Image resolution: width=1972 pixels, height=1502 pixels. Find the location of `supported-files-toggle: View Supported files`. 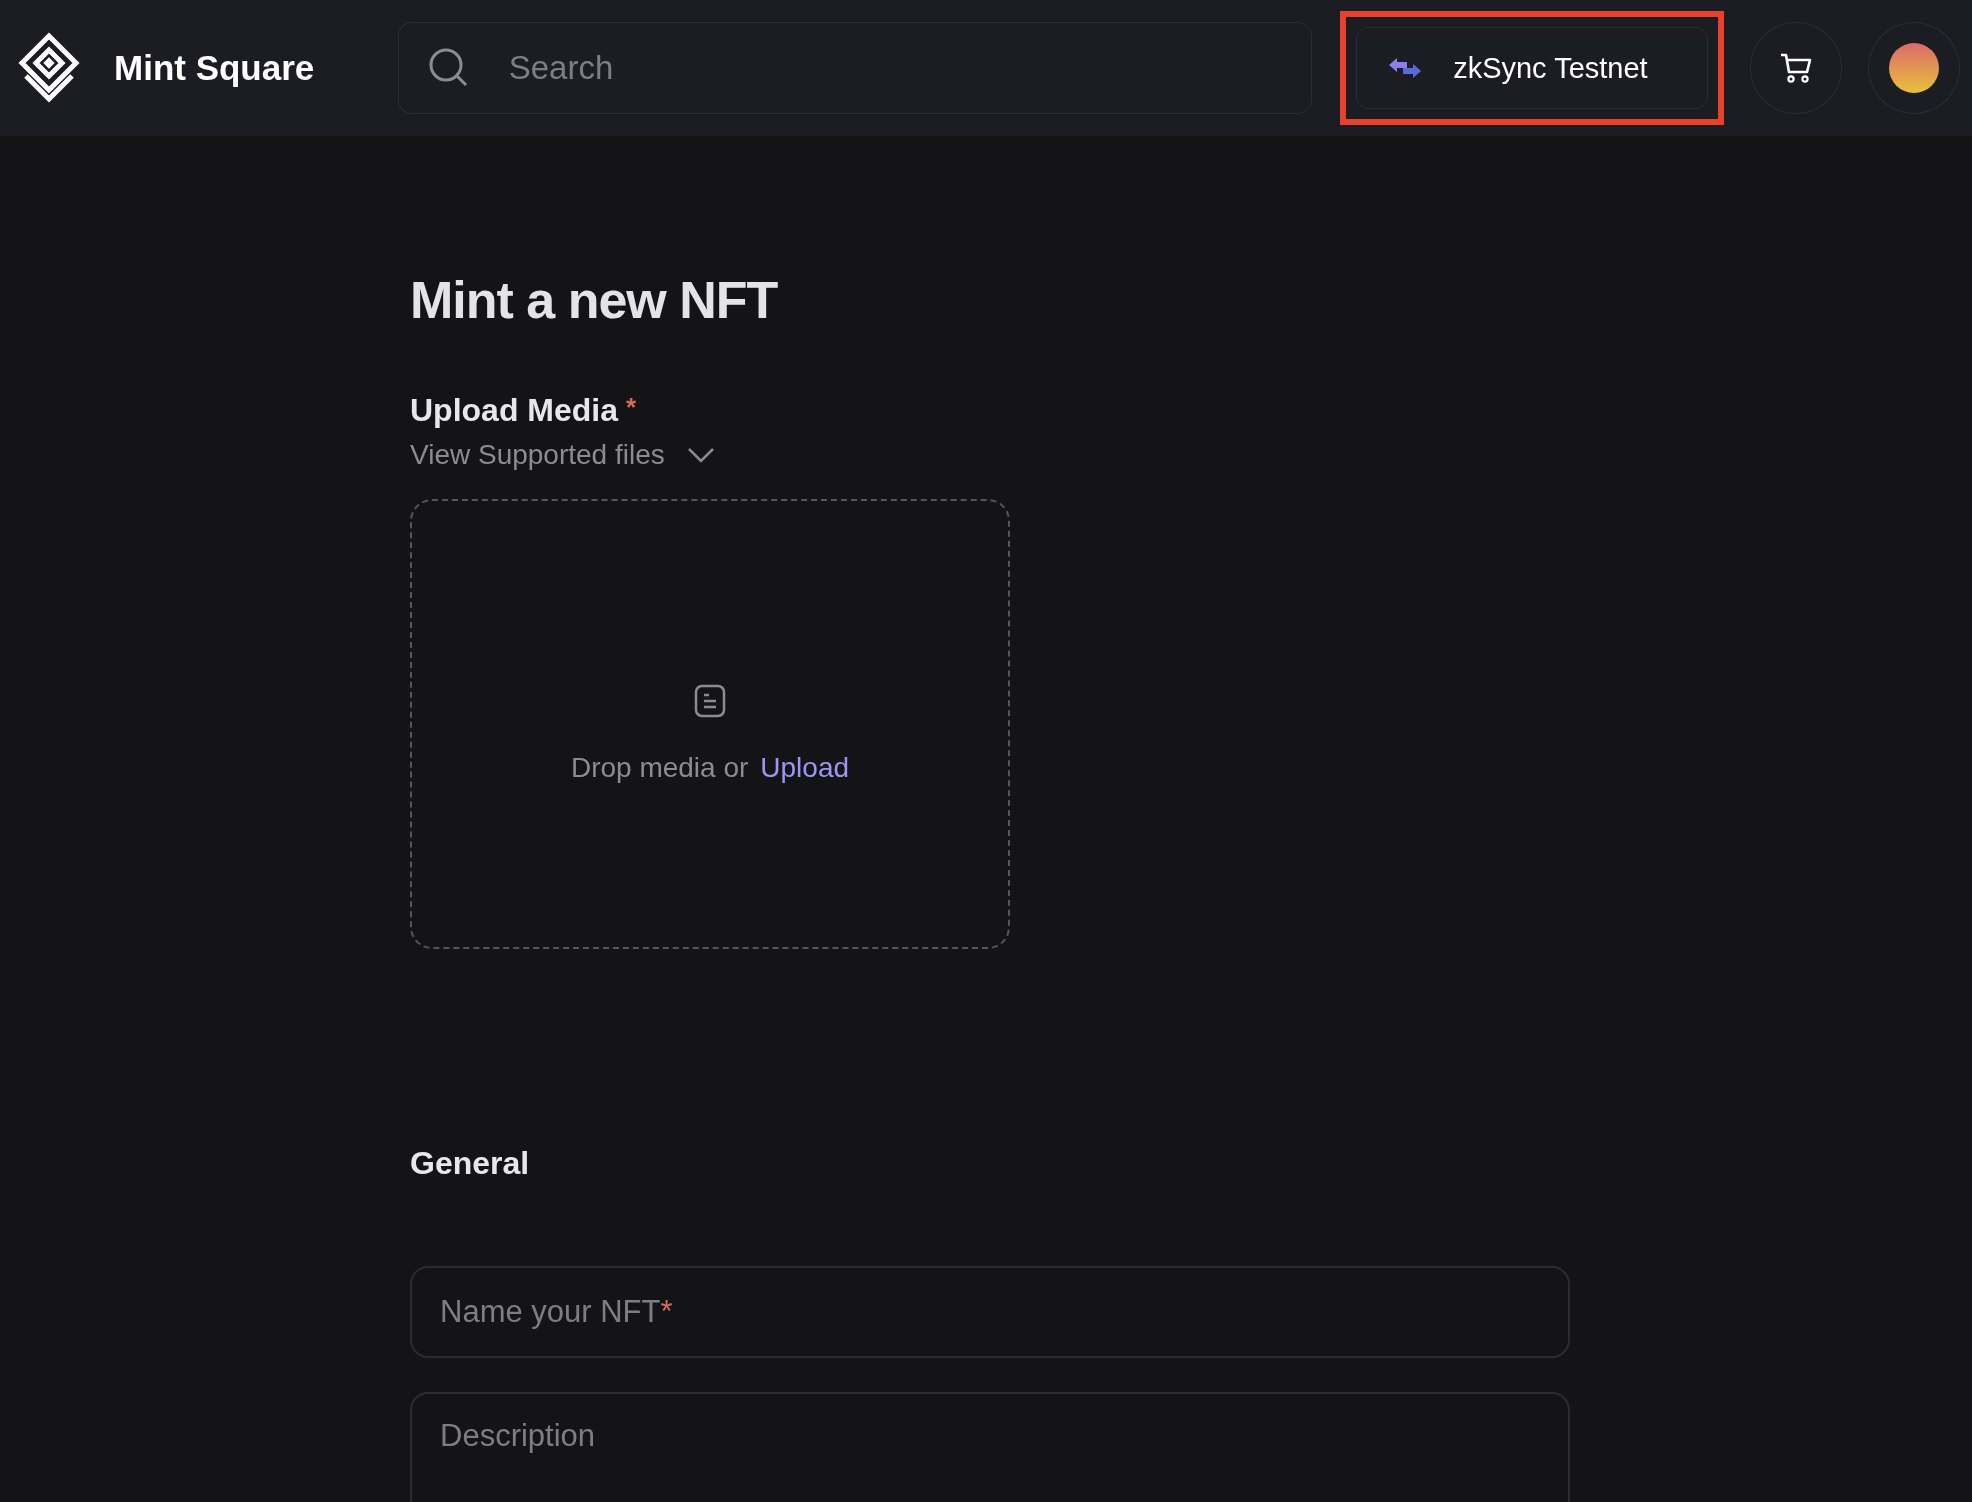

supported-files-toggle: View Supported files is located at coordinates (562, 455).